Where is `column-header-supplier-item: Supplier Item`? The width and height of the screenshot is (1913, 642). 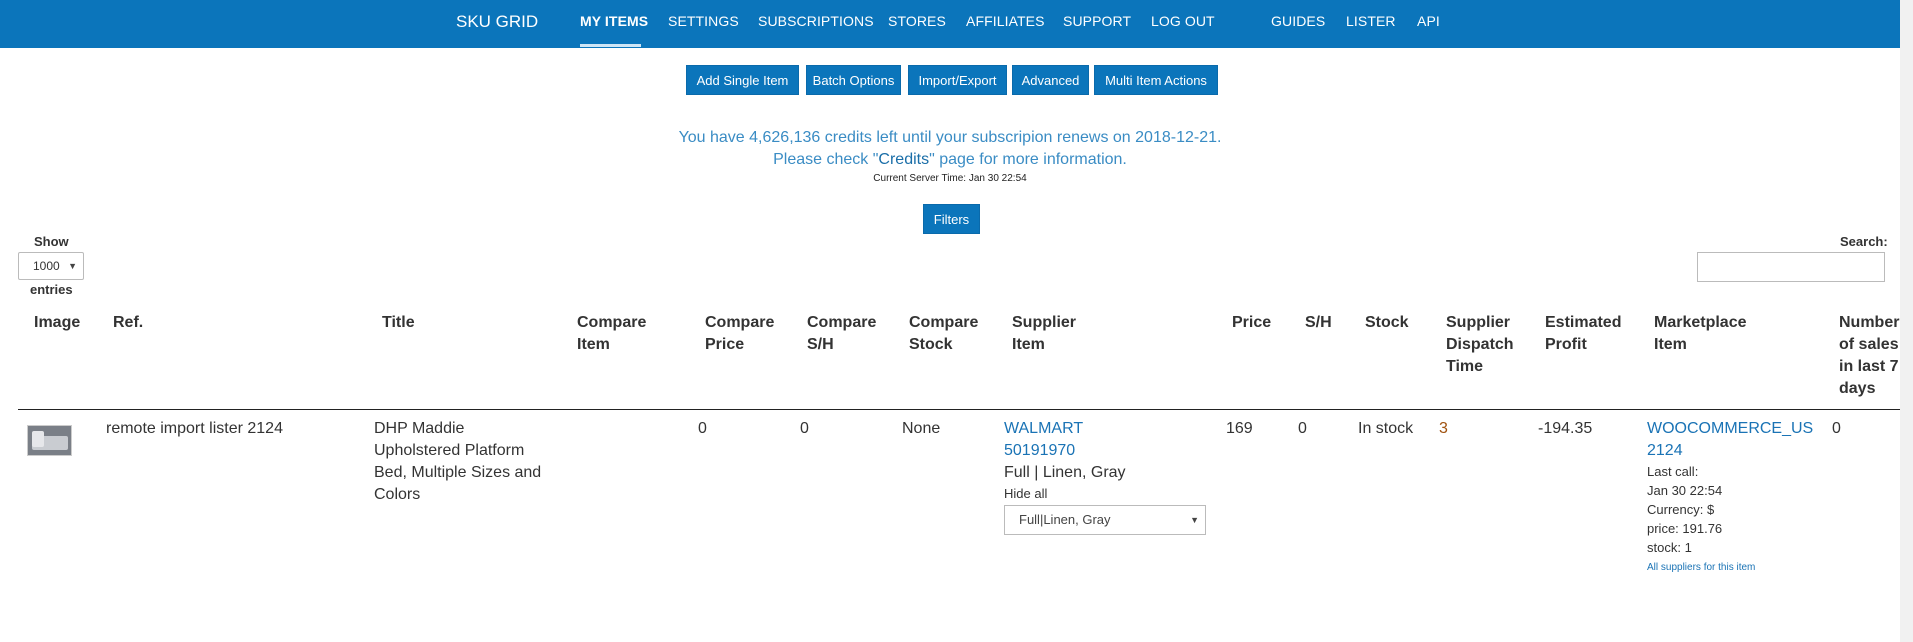
column-header-supplier-item: Supplier Item is located at coordinates (1044, 334).